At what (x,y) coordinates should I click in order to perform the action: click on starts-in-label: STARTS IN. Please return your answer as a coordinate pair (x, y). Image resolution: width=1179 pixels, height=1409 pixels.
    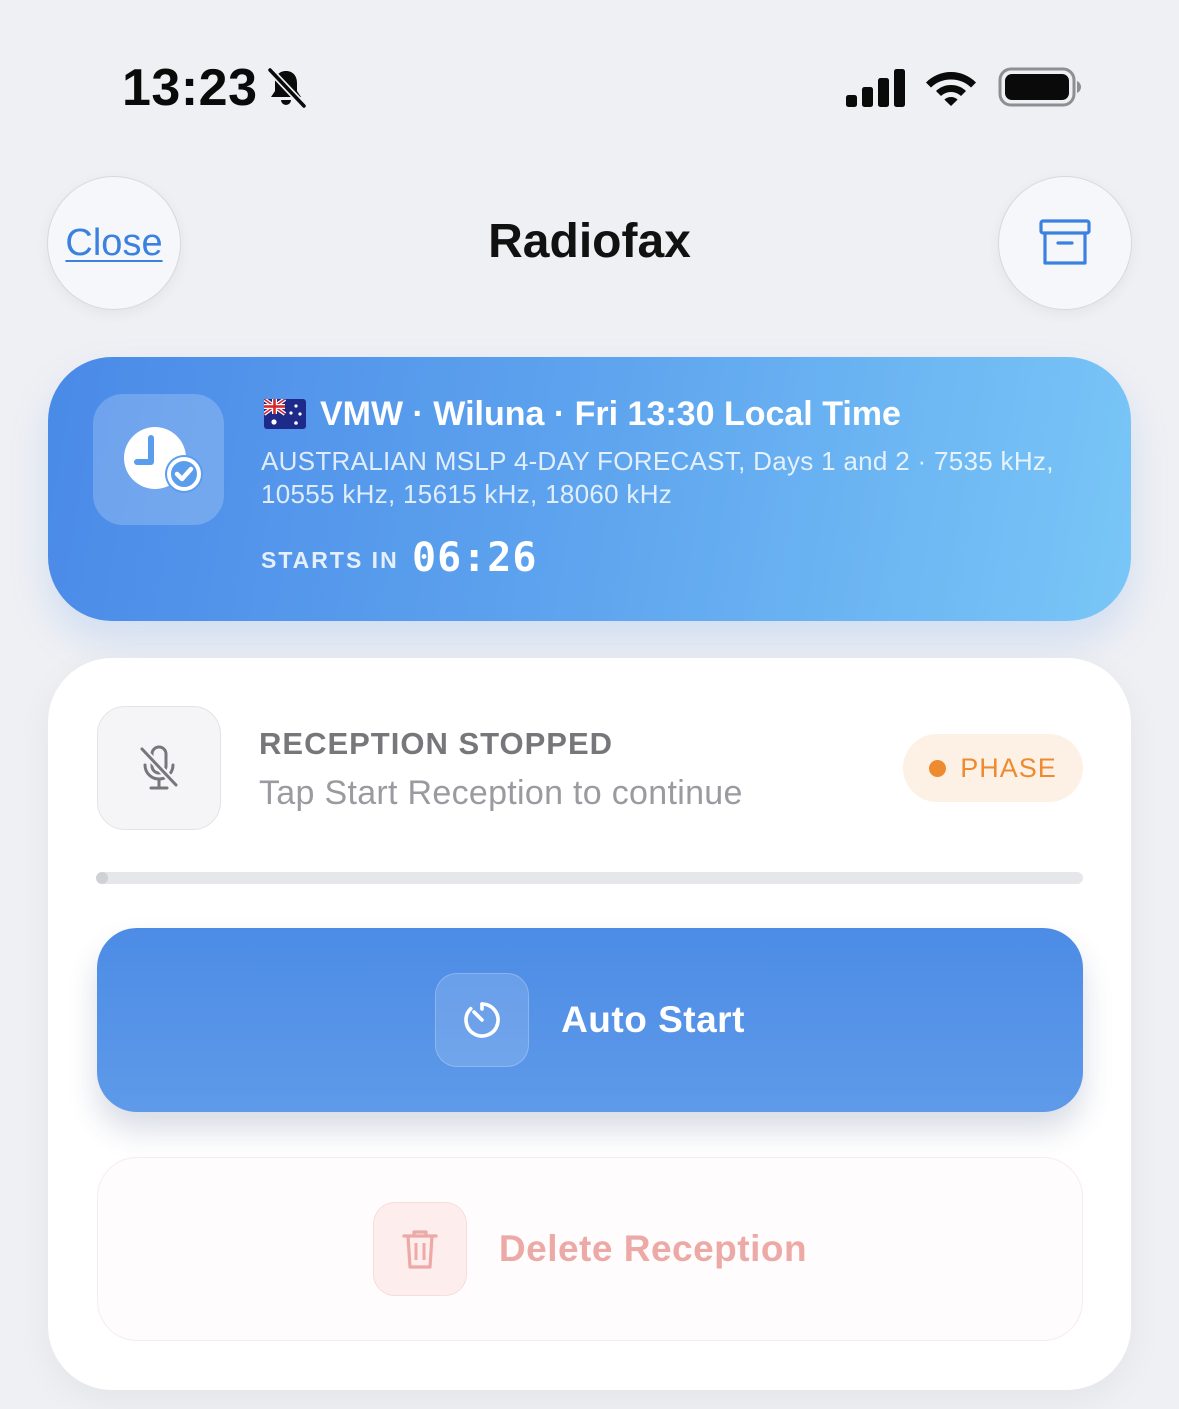
    Looking at the image, I should click on (330, 560).